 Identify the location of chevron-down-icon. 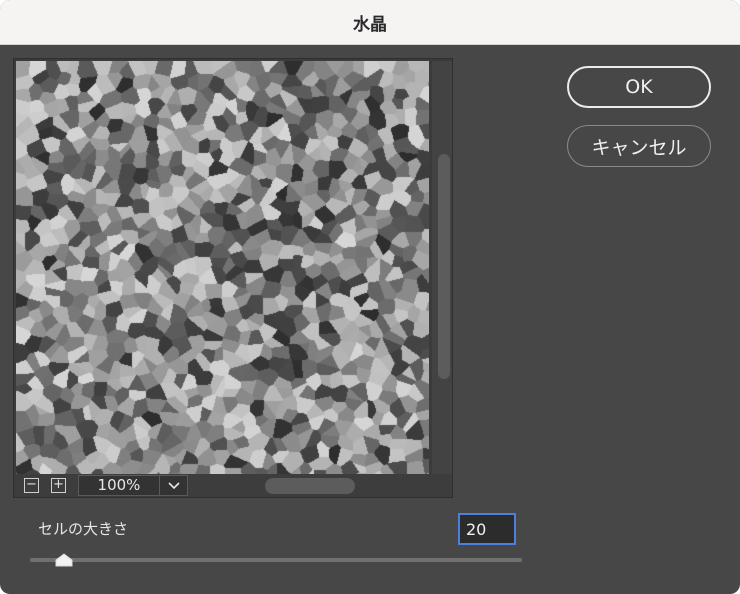
(173, 485).